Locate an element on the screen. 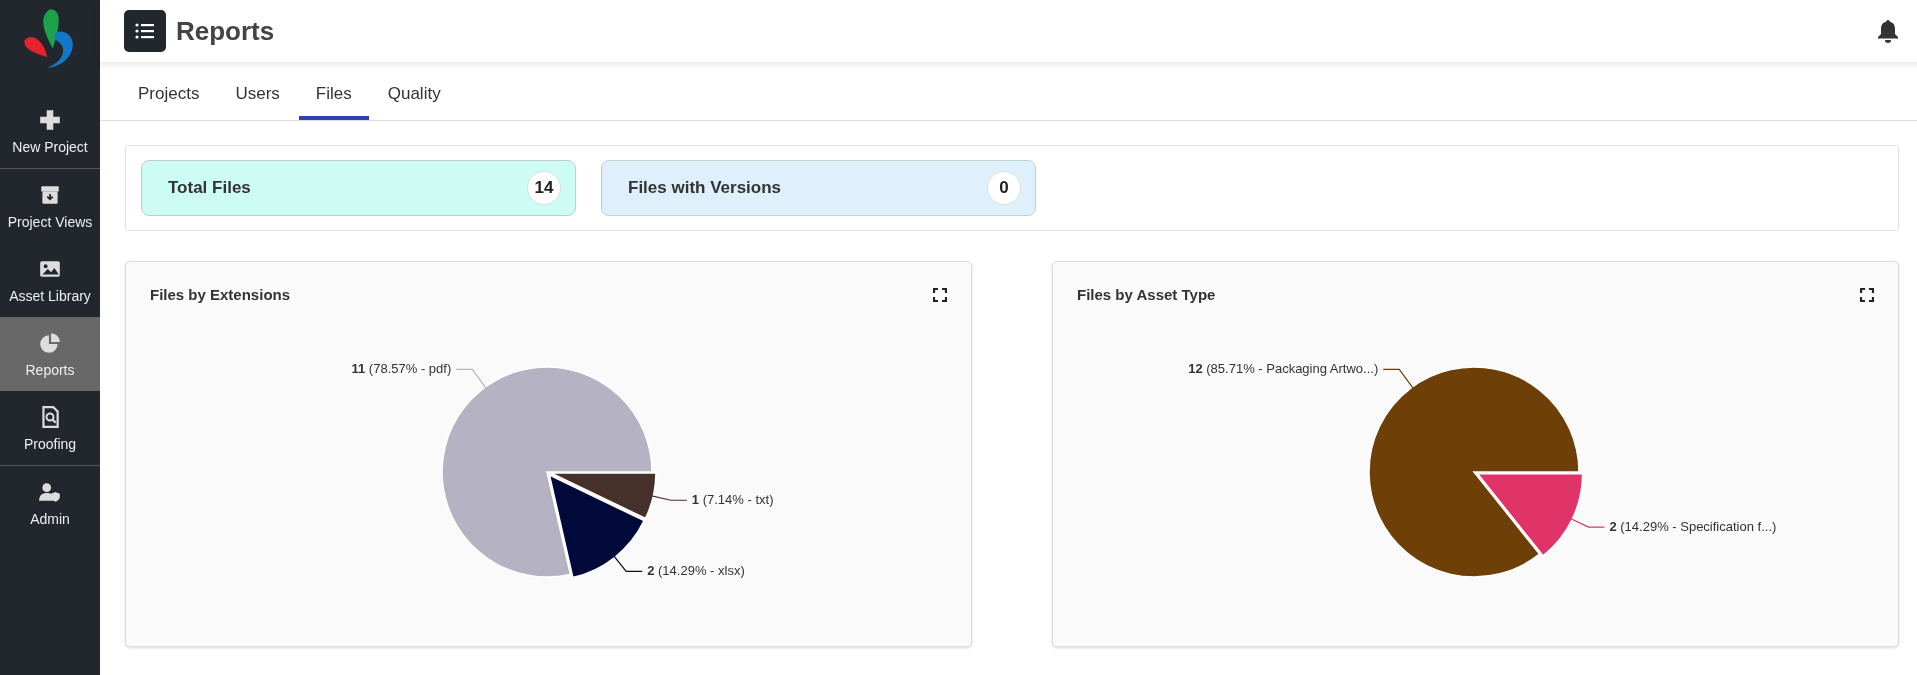 The image size is (1917, 675). slice-label: 11 (78.57% - pdf) is located at coordinates (401, 369).